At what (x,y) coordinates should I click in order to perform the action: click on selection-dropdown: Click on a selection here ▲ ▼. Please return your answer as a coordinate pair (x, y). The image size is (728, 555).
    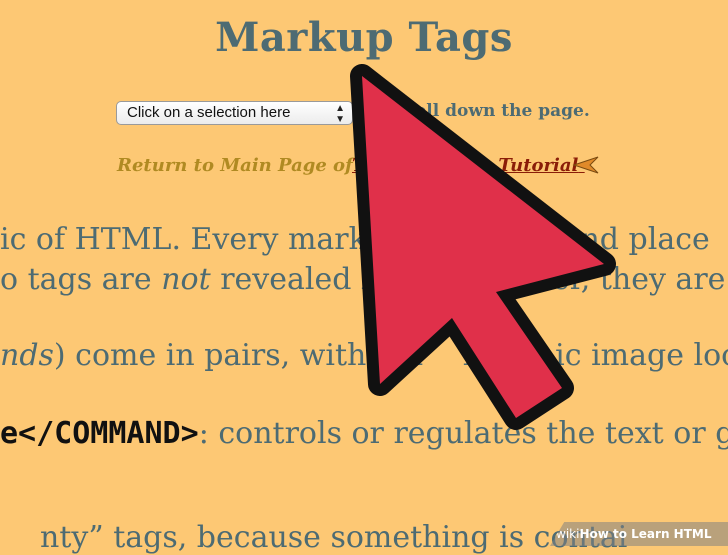
    Looking at the image, I should click on (234, 113).